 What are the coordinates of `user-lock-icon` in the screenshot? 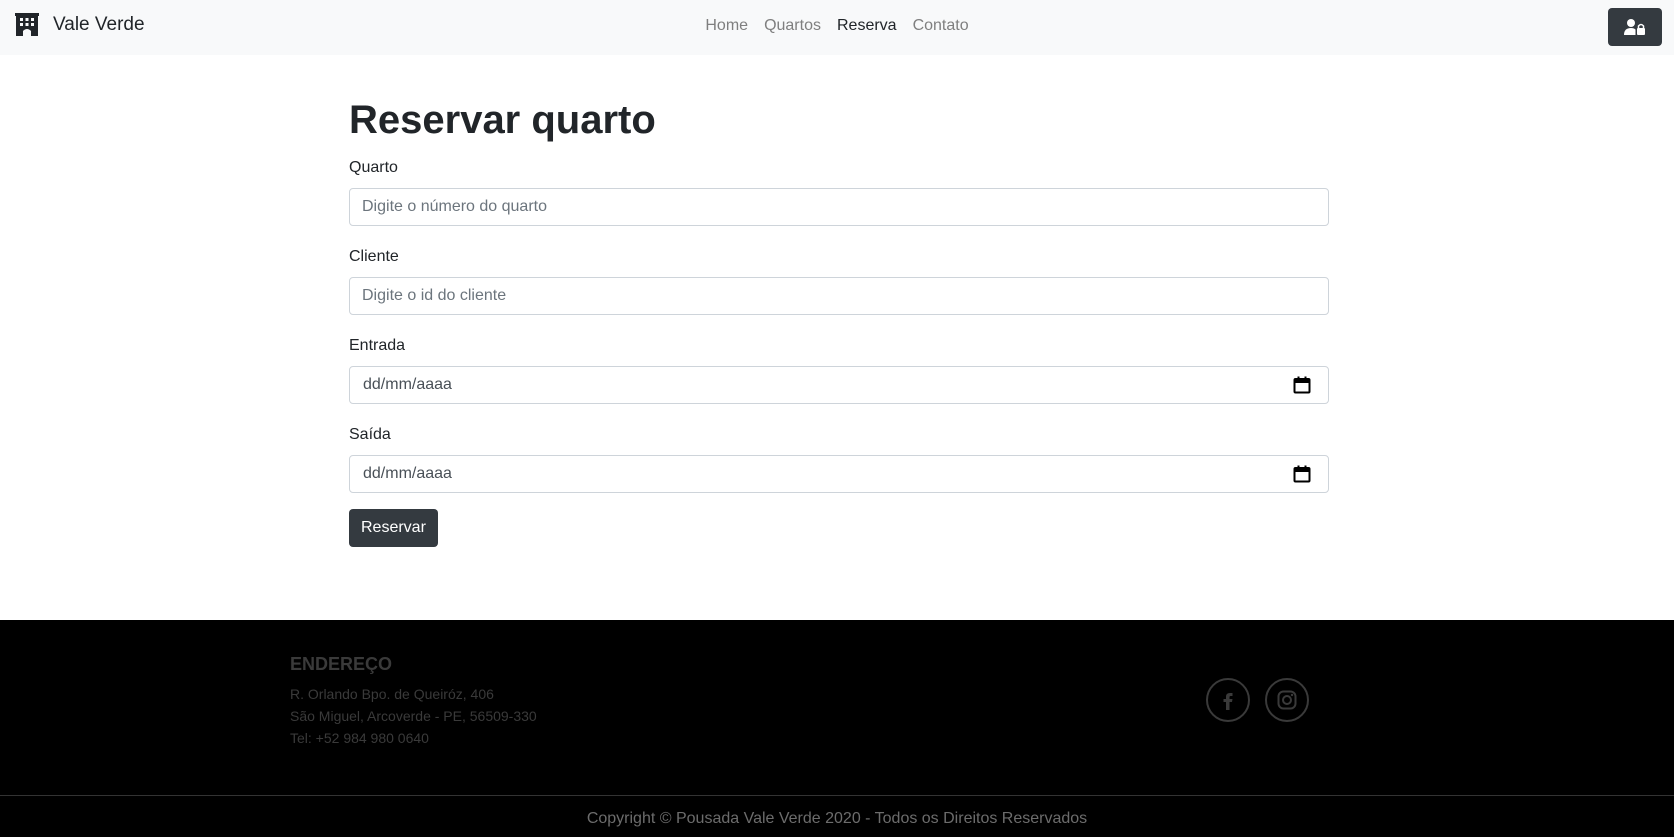 It's located at (1634, 27).